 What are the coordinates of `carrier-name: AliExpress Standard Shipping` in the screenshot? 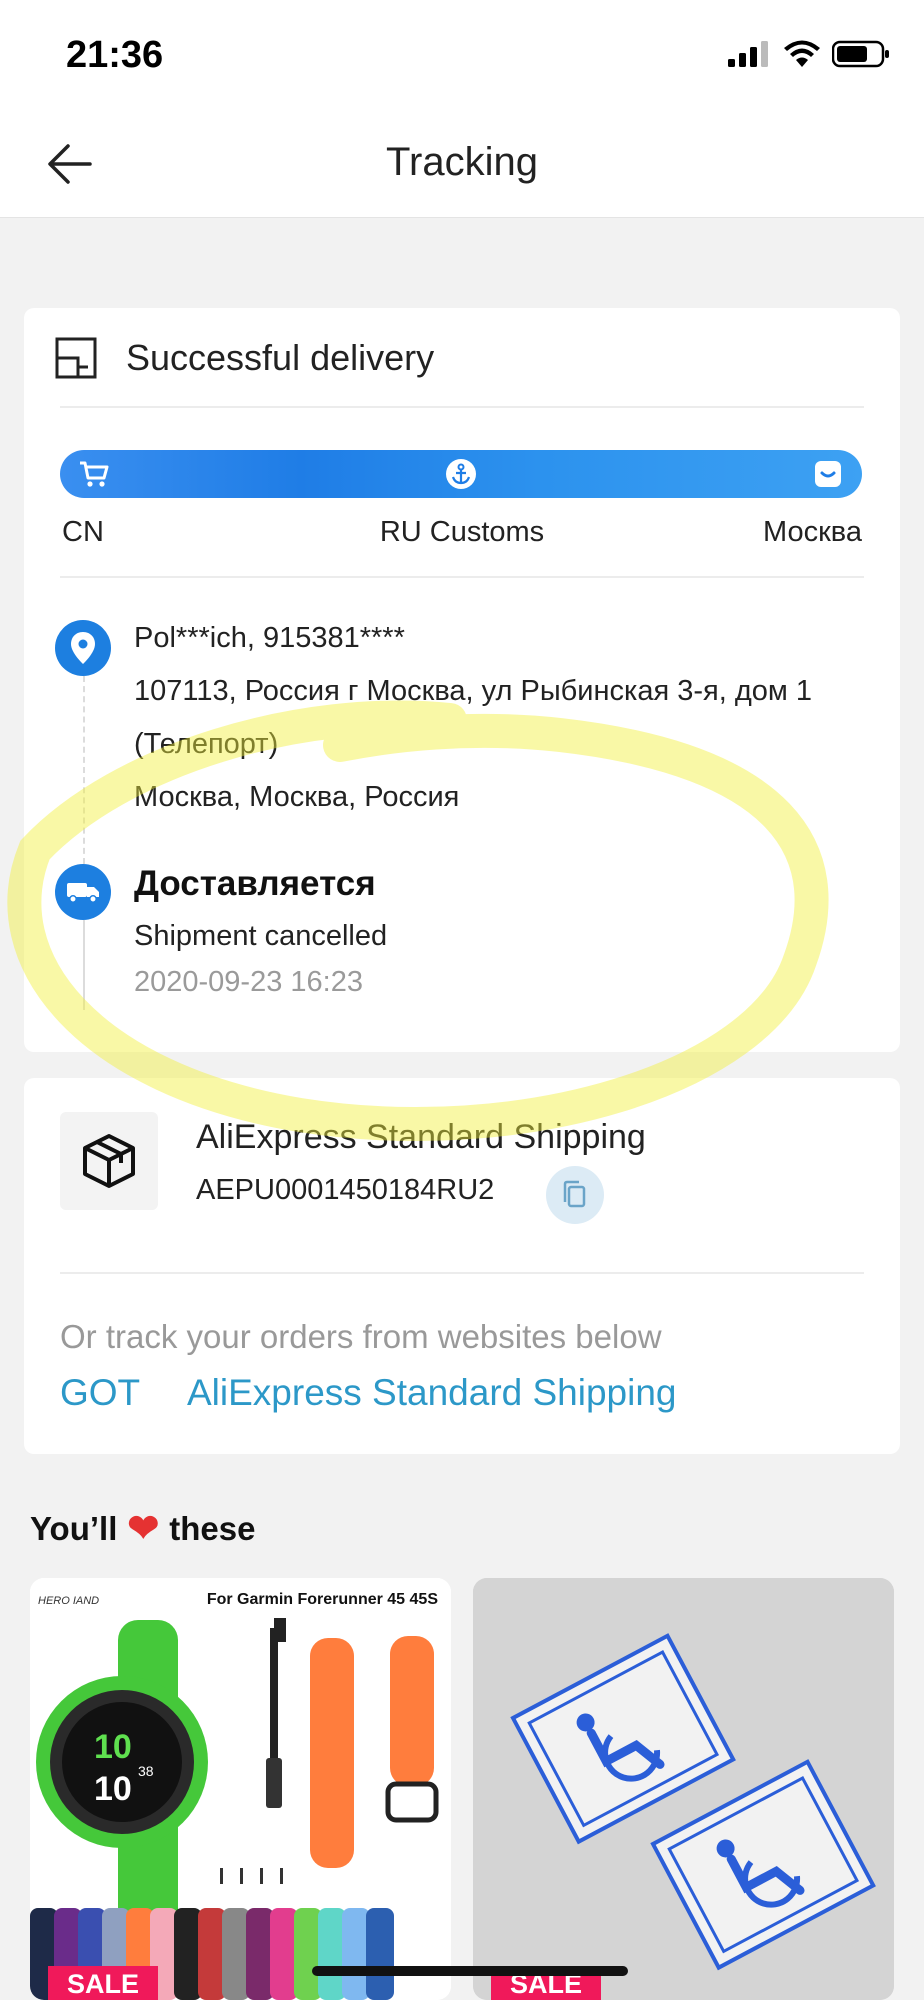 It's located at (421, 1137).